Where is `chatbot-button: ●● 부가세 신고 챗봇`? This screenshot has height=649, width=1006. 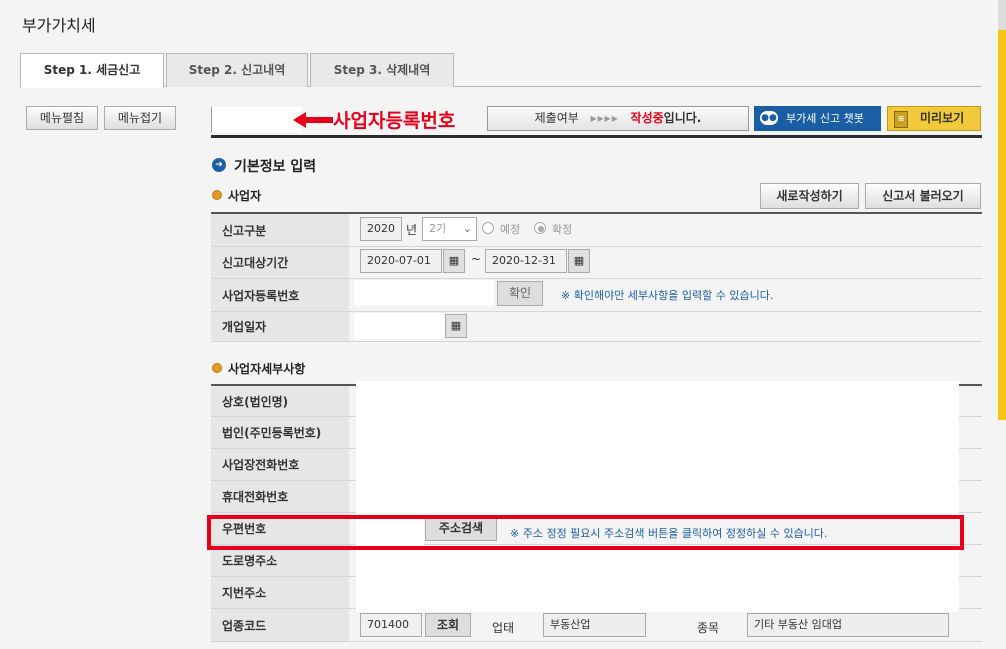
chatbot-button: ●● 부가세 신고 챗봇 is located at coordinates (817, 118).